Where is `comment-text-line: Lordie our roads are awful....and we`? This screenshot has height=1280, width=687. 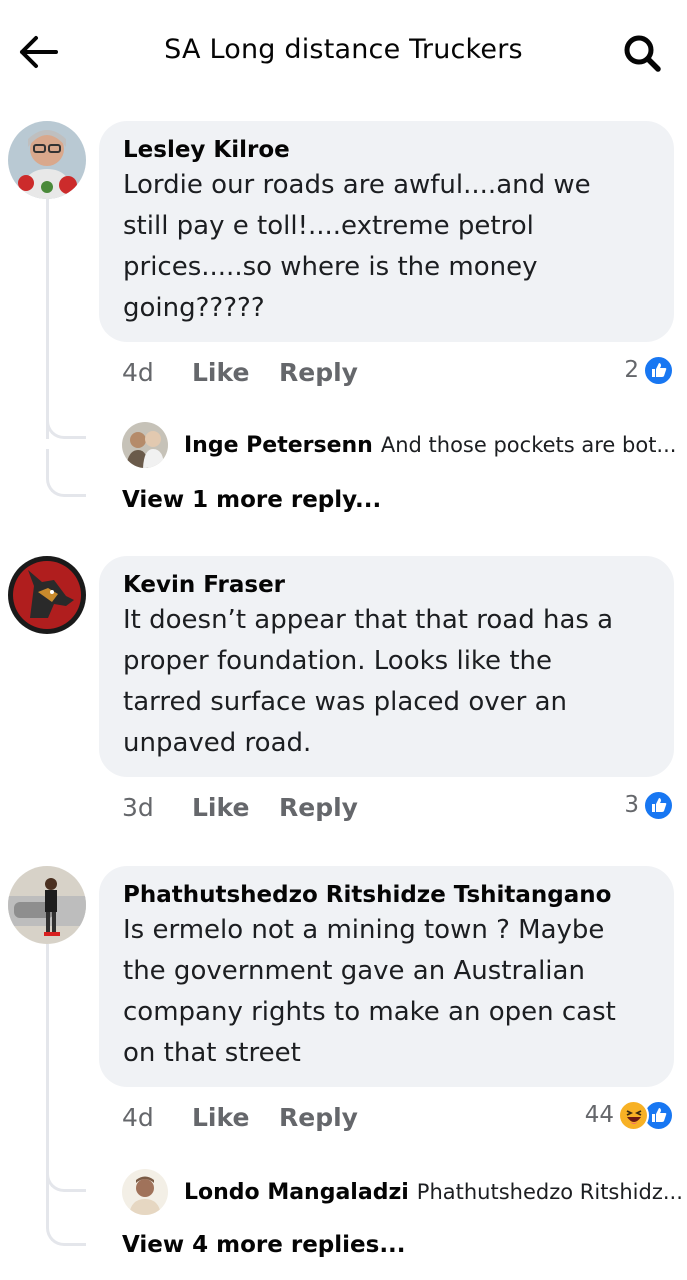
comment-text-line: Lordie our roads are awful....and we is located at coordinates (357, 185).